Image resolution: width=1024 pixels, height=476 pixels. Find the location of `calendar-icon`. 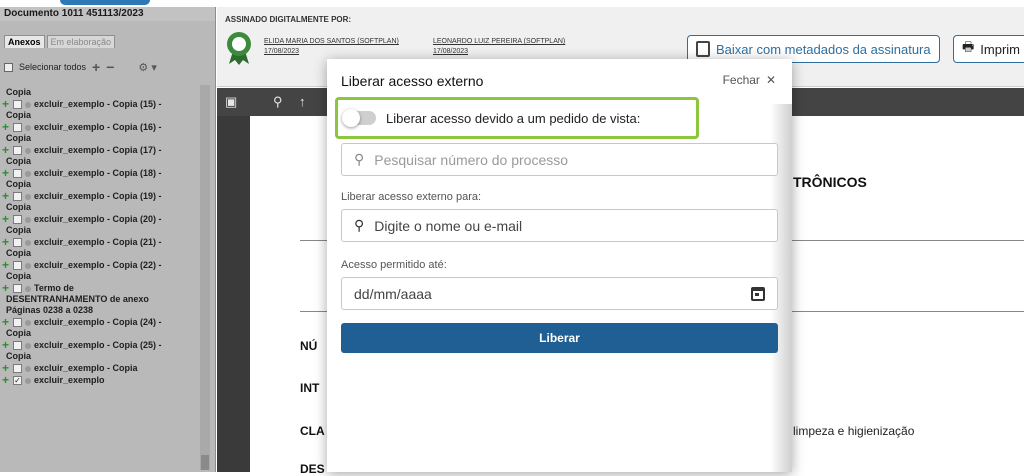

calendar-icon is located at coordinates (758, 293).